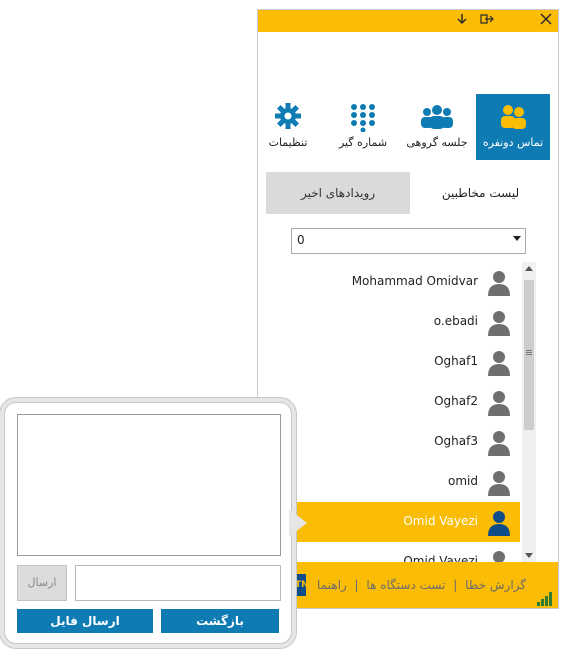  I want to click on contact-filter-select: 0, so click(408, 241).